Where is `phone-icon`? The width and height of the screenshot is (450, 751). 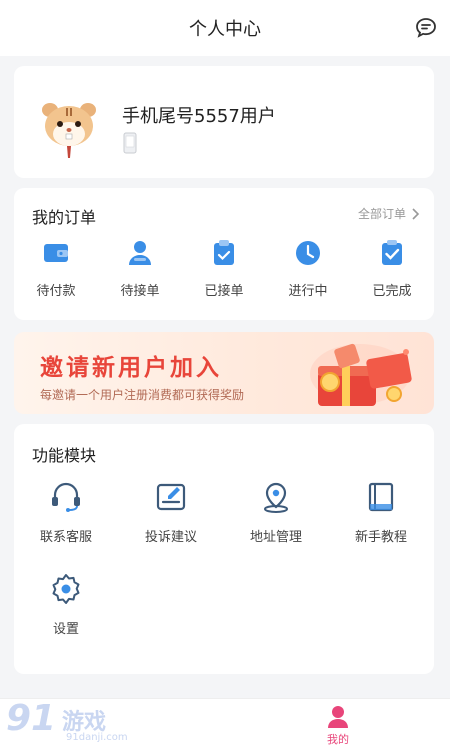 phone-icon is located at coordinates (130, 143).